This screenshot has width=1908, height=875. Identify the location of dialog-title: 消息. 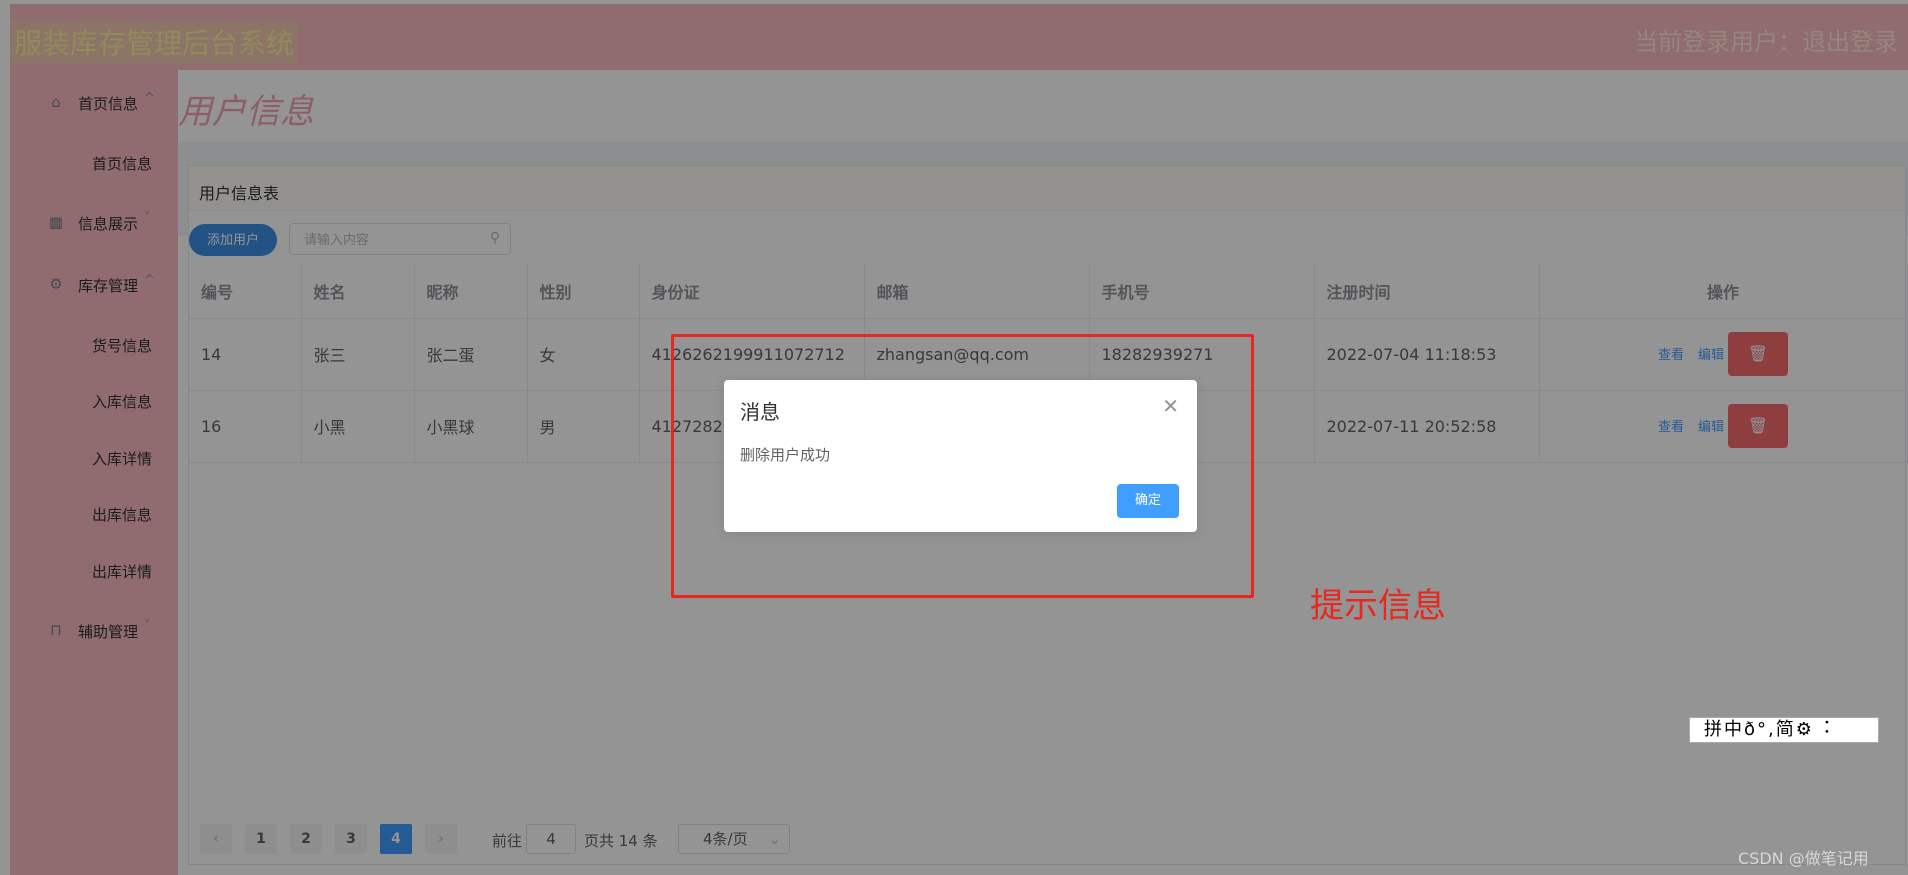
(760, 412).